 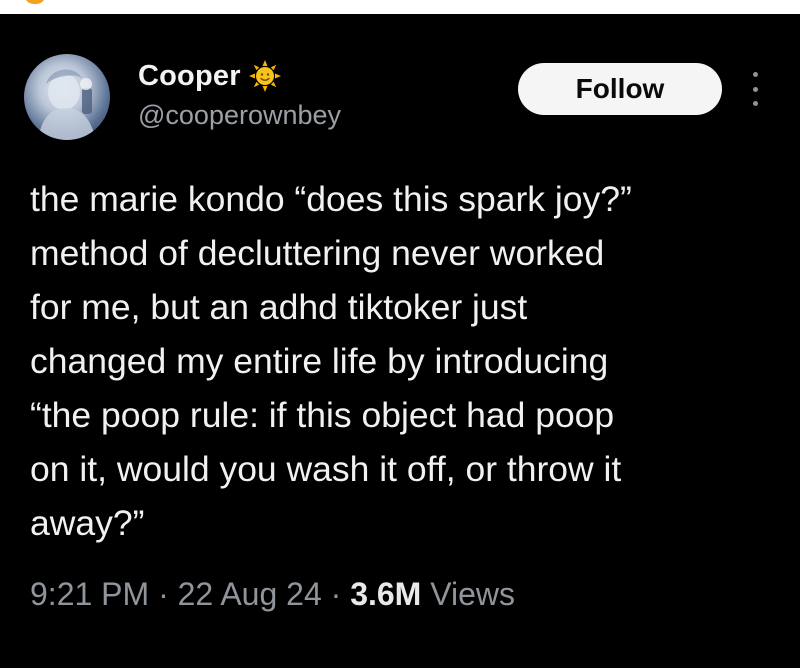 I want to click on views-label: Views, so click(x=468, y=594).